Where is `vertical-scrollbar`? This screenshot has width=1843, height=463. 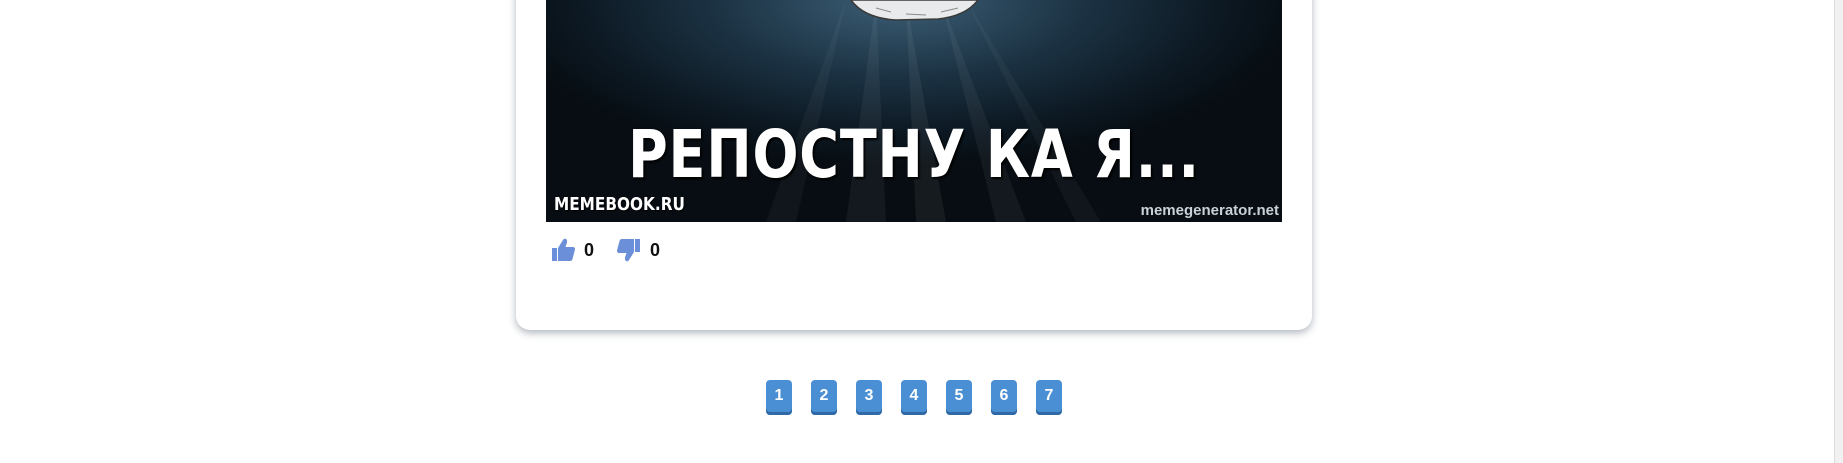 vertical-scrollbar is located at coordinates (1838, 231).